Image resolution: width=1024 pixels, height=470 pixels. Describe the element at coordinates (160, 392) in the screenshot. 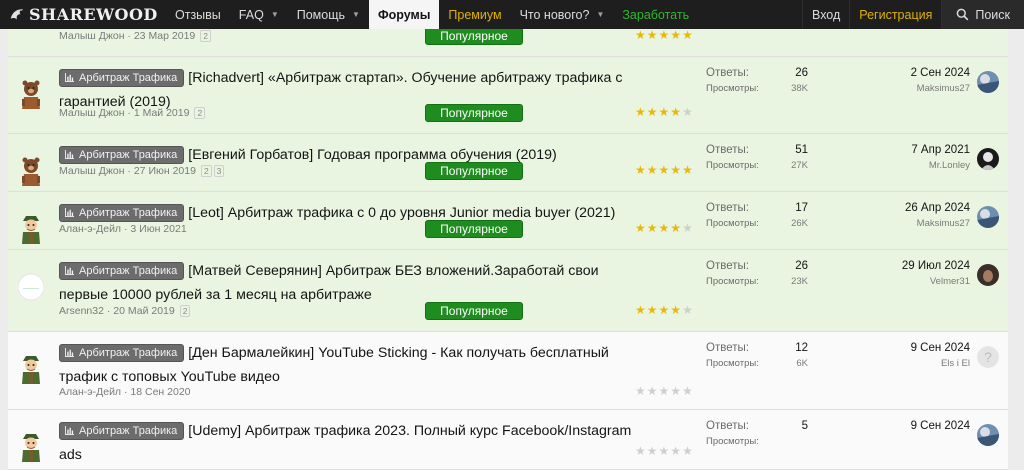

I see `thread-start-date: 18 Сен 2020` at that location.